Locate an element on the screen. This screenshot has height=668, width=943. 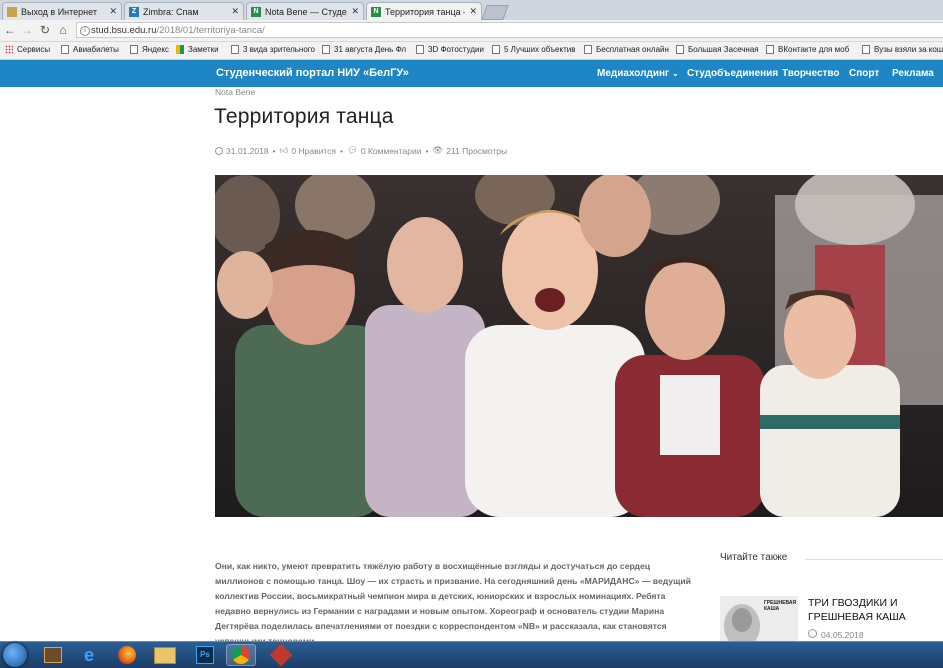
browser-tab: Z Zimbra: Спам ✕ is located at coordinates (184, 11).